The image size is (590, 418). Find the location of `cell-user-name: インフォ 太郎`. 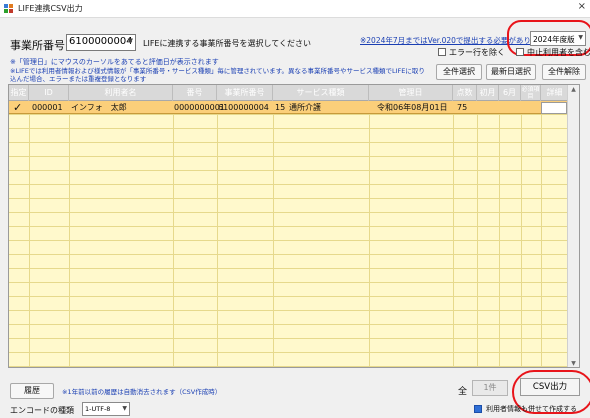

cell-user-name: インフォ 太郎 is located at coordinates (99, 107).